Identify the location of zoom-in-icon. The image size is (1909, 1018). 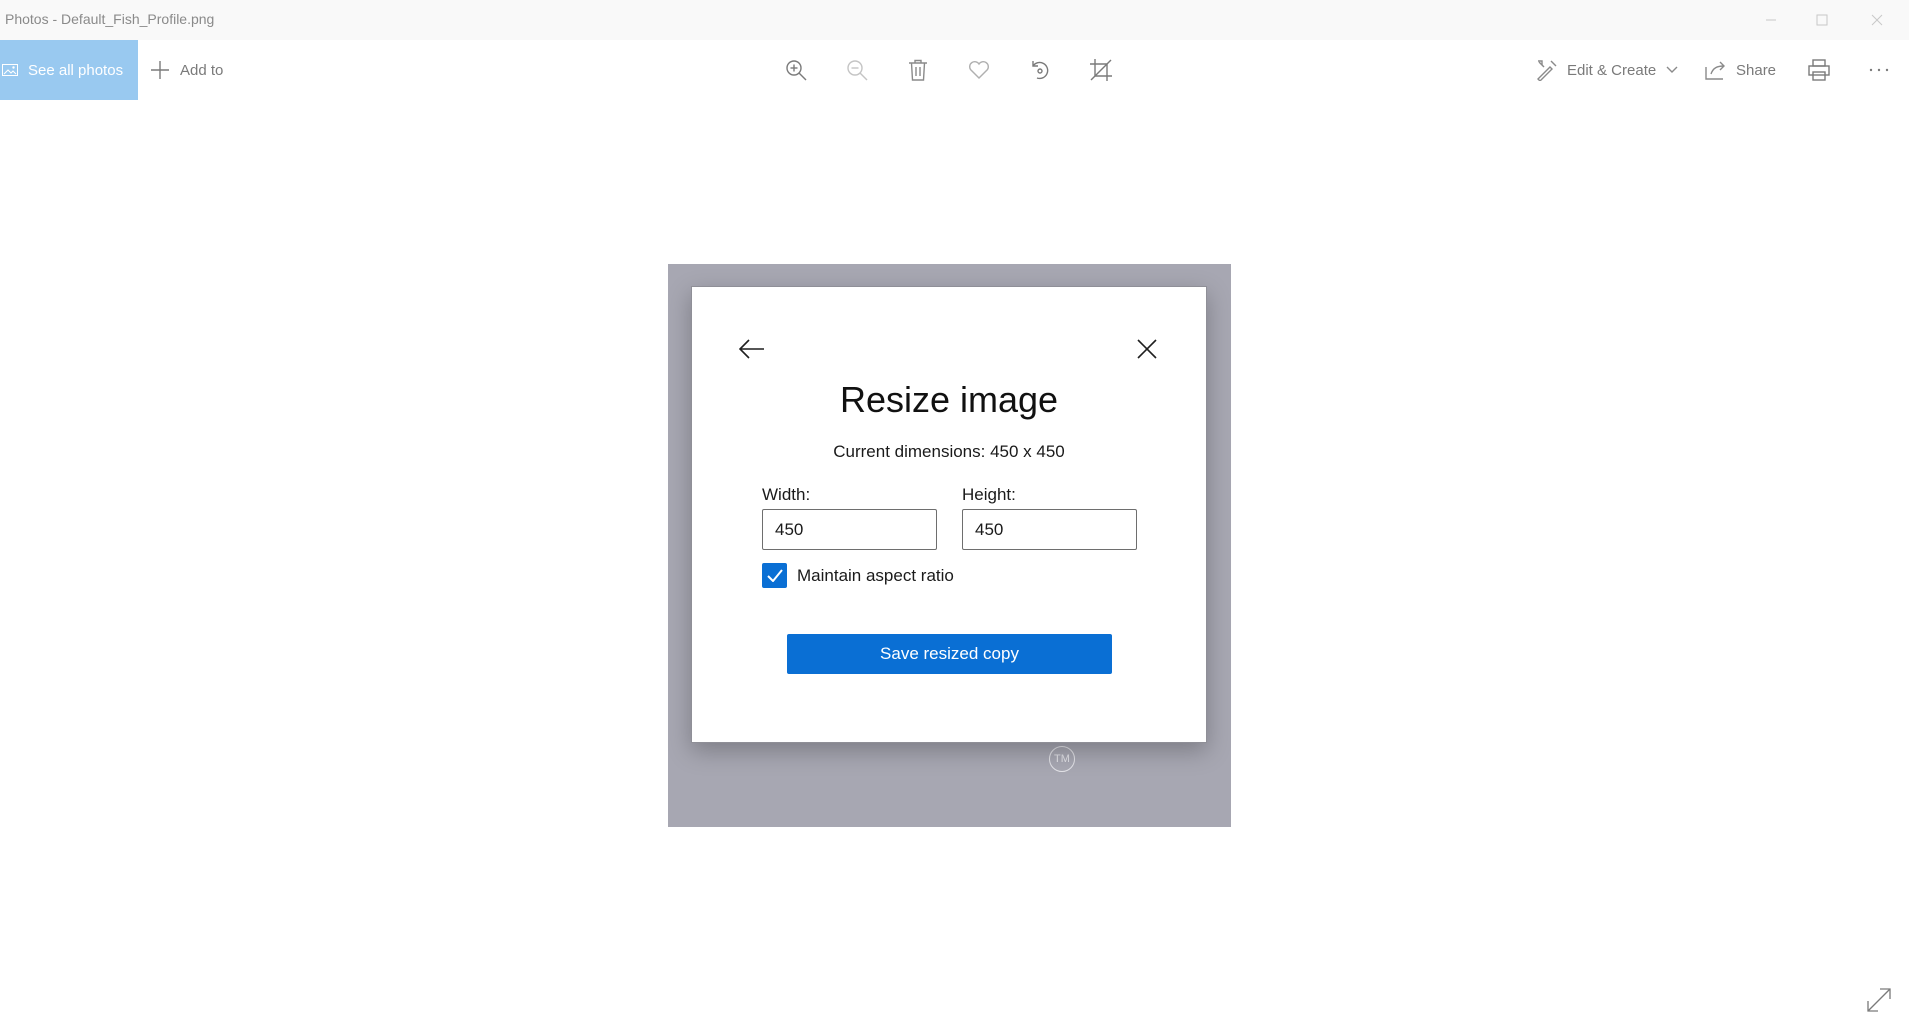
(796, 70).